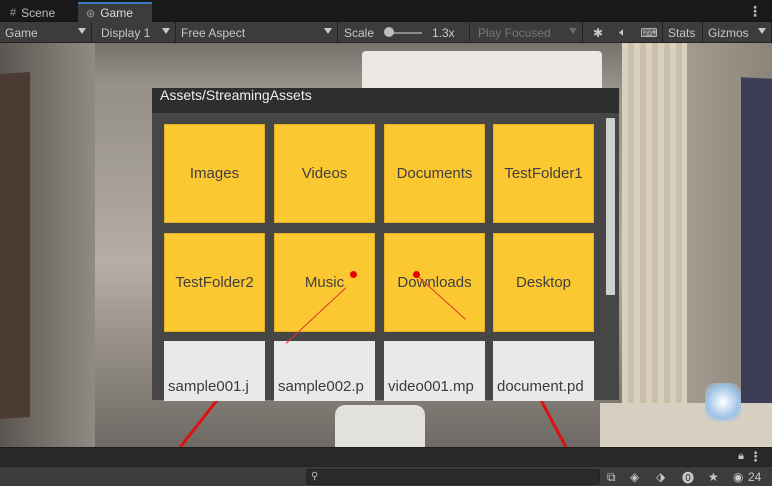  What do you see at coordinates (654, 245) in the screenshot?
I see `scene-curtain` at bounding box center [654, 245].